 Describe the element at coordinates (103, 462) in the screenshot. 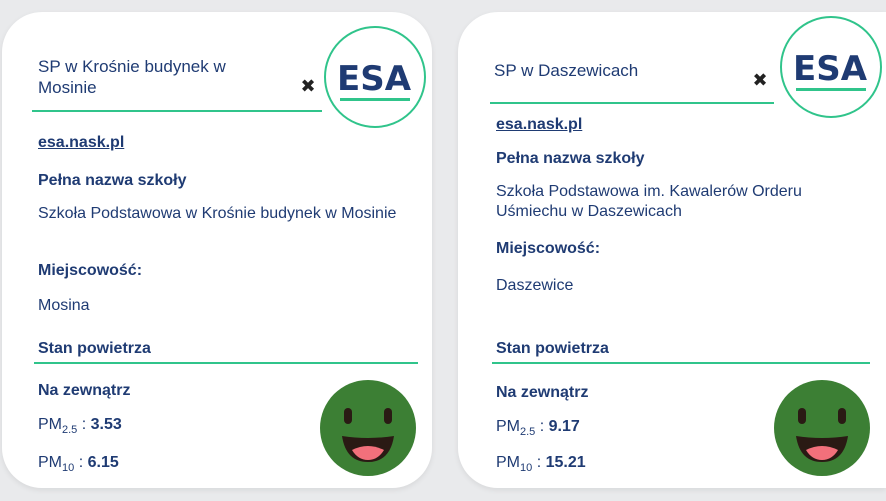

I see `pm10-value: 6.15` at that location.